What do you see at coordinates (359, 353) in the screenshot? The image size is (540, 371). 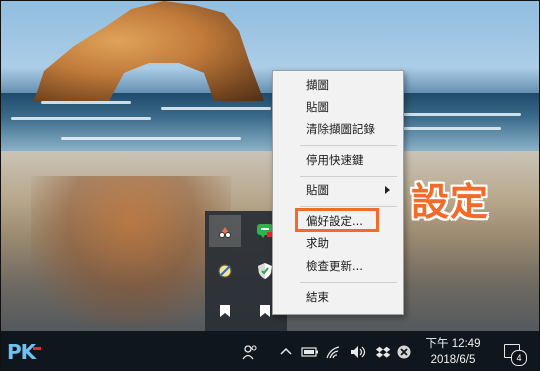 I see `volume-icon` at bounding box center [359, 353].